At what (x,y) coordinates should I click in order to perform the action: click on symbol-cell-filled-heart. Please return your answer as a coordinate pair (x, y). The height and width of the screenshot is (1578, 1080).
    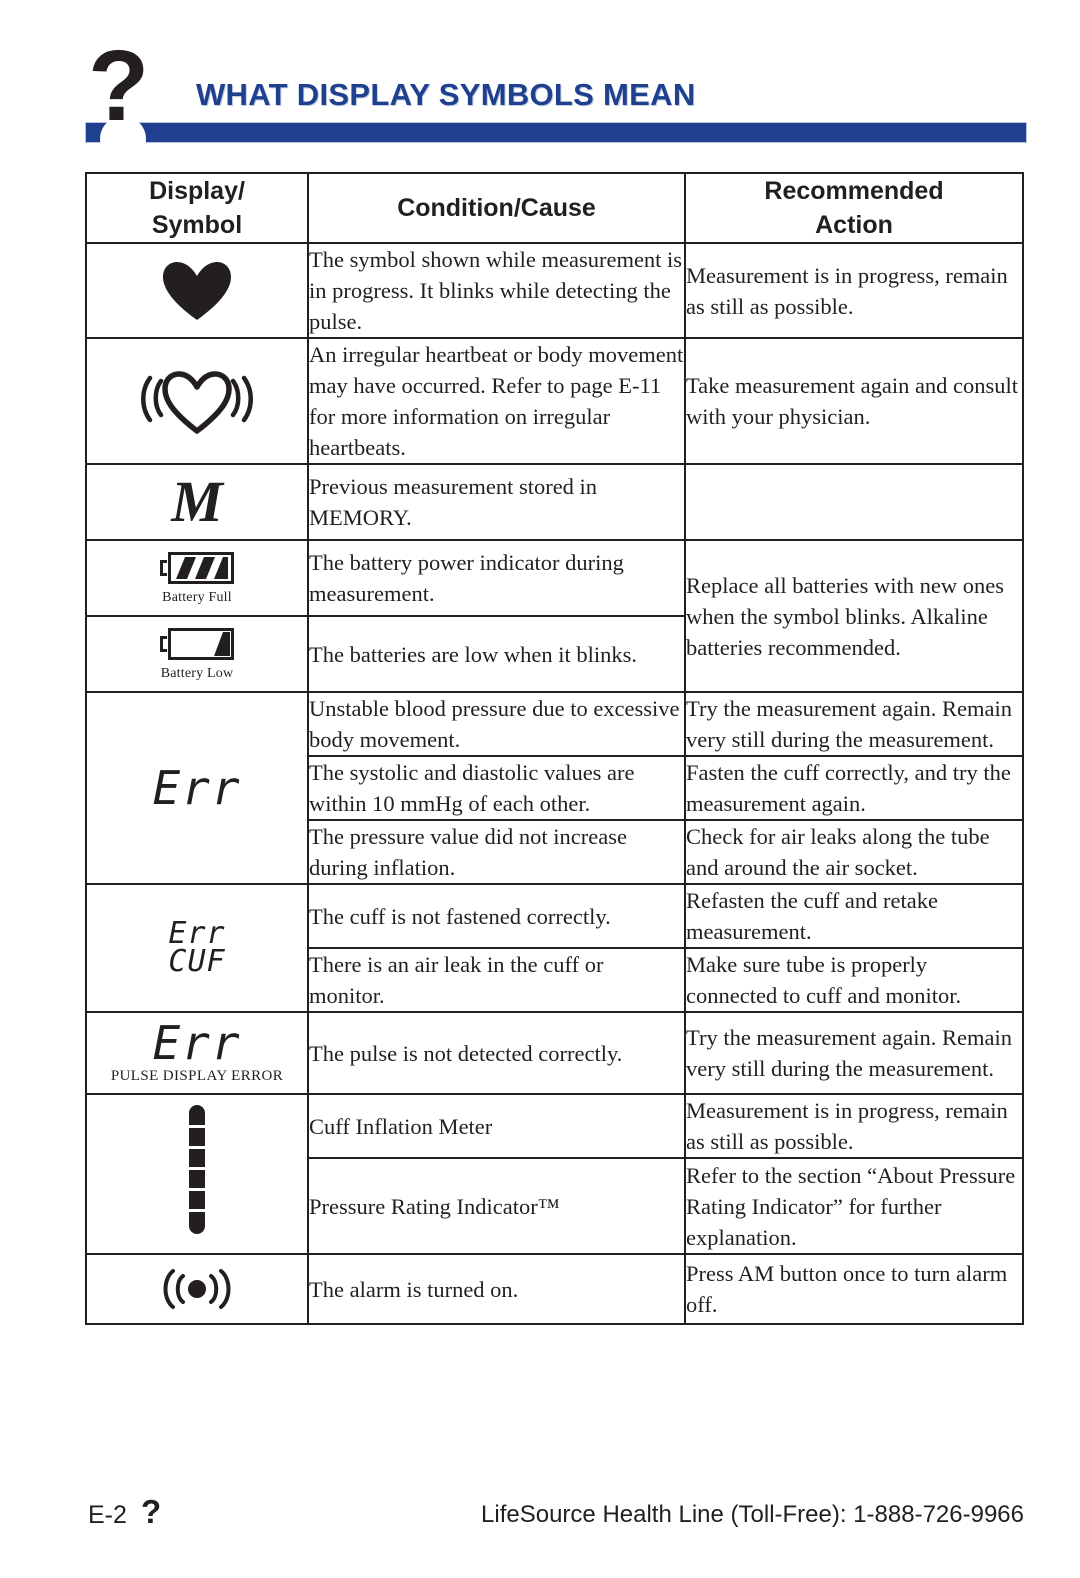
    Looking at the image, I should click on (197, 290).